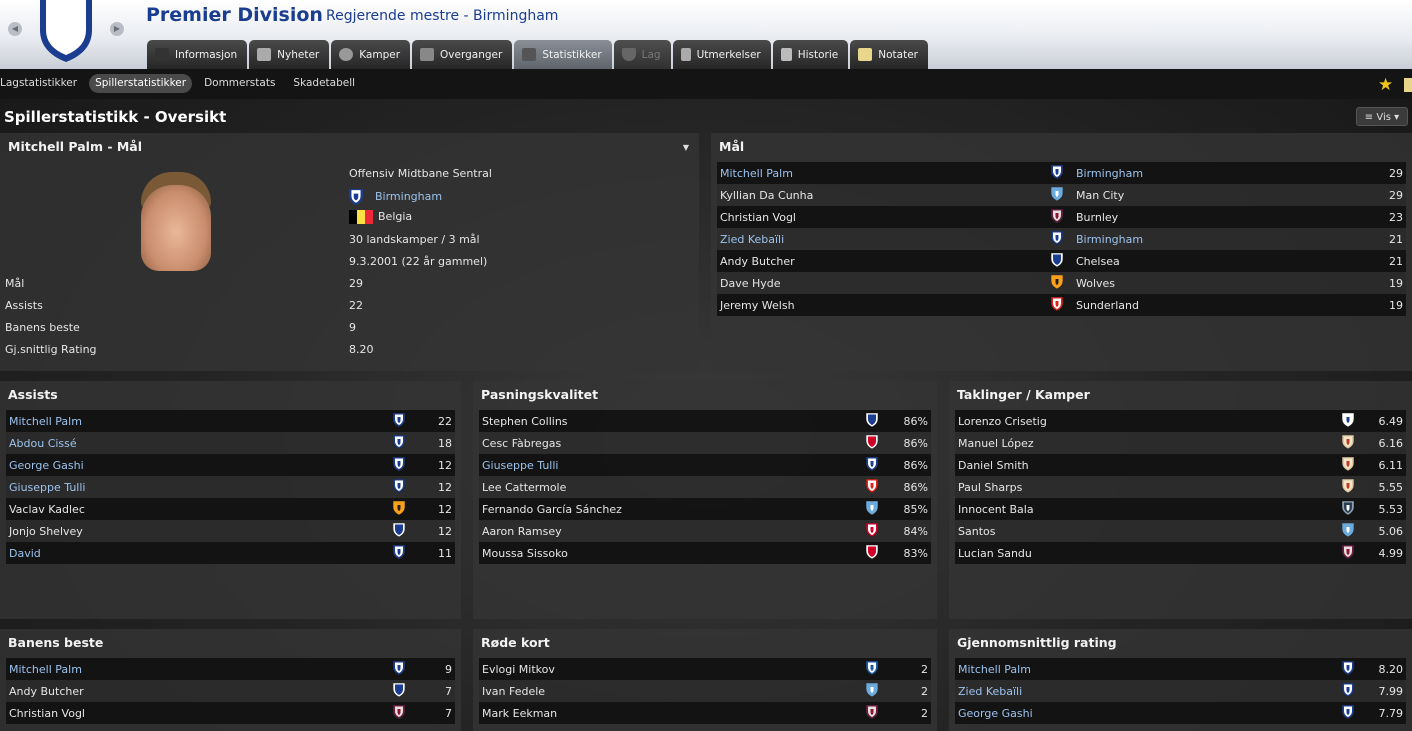 This screenshot has width=1412, height=731. What do you see at coordinates (23, 553) in the screenshot?
I see `player-name: David` at bounding box center [23, 553].